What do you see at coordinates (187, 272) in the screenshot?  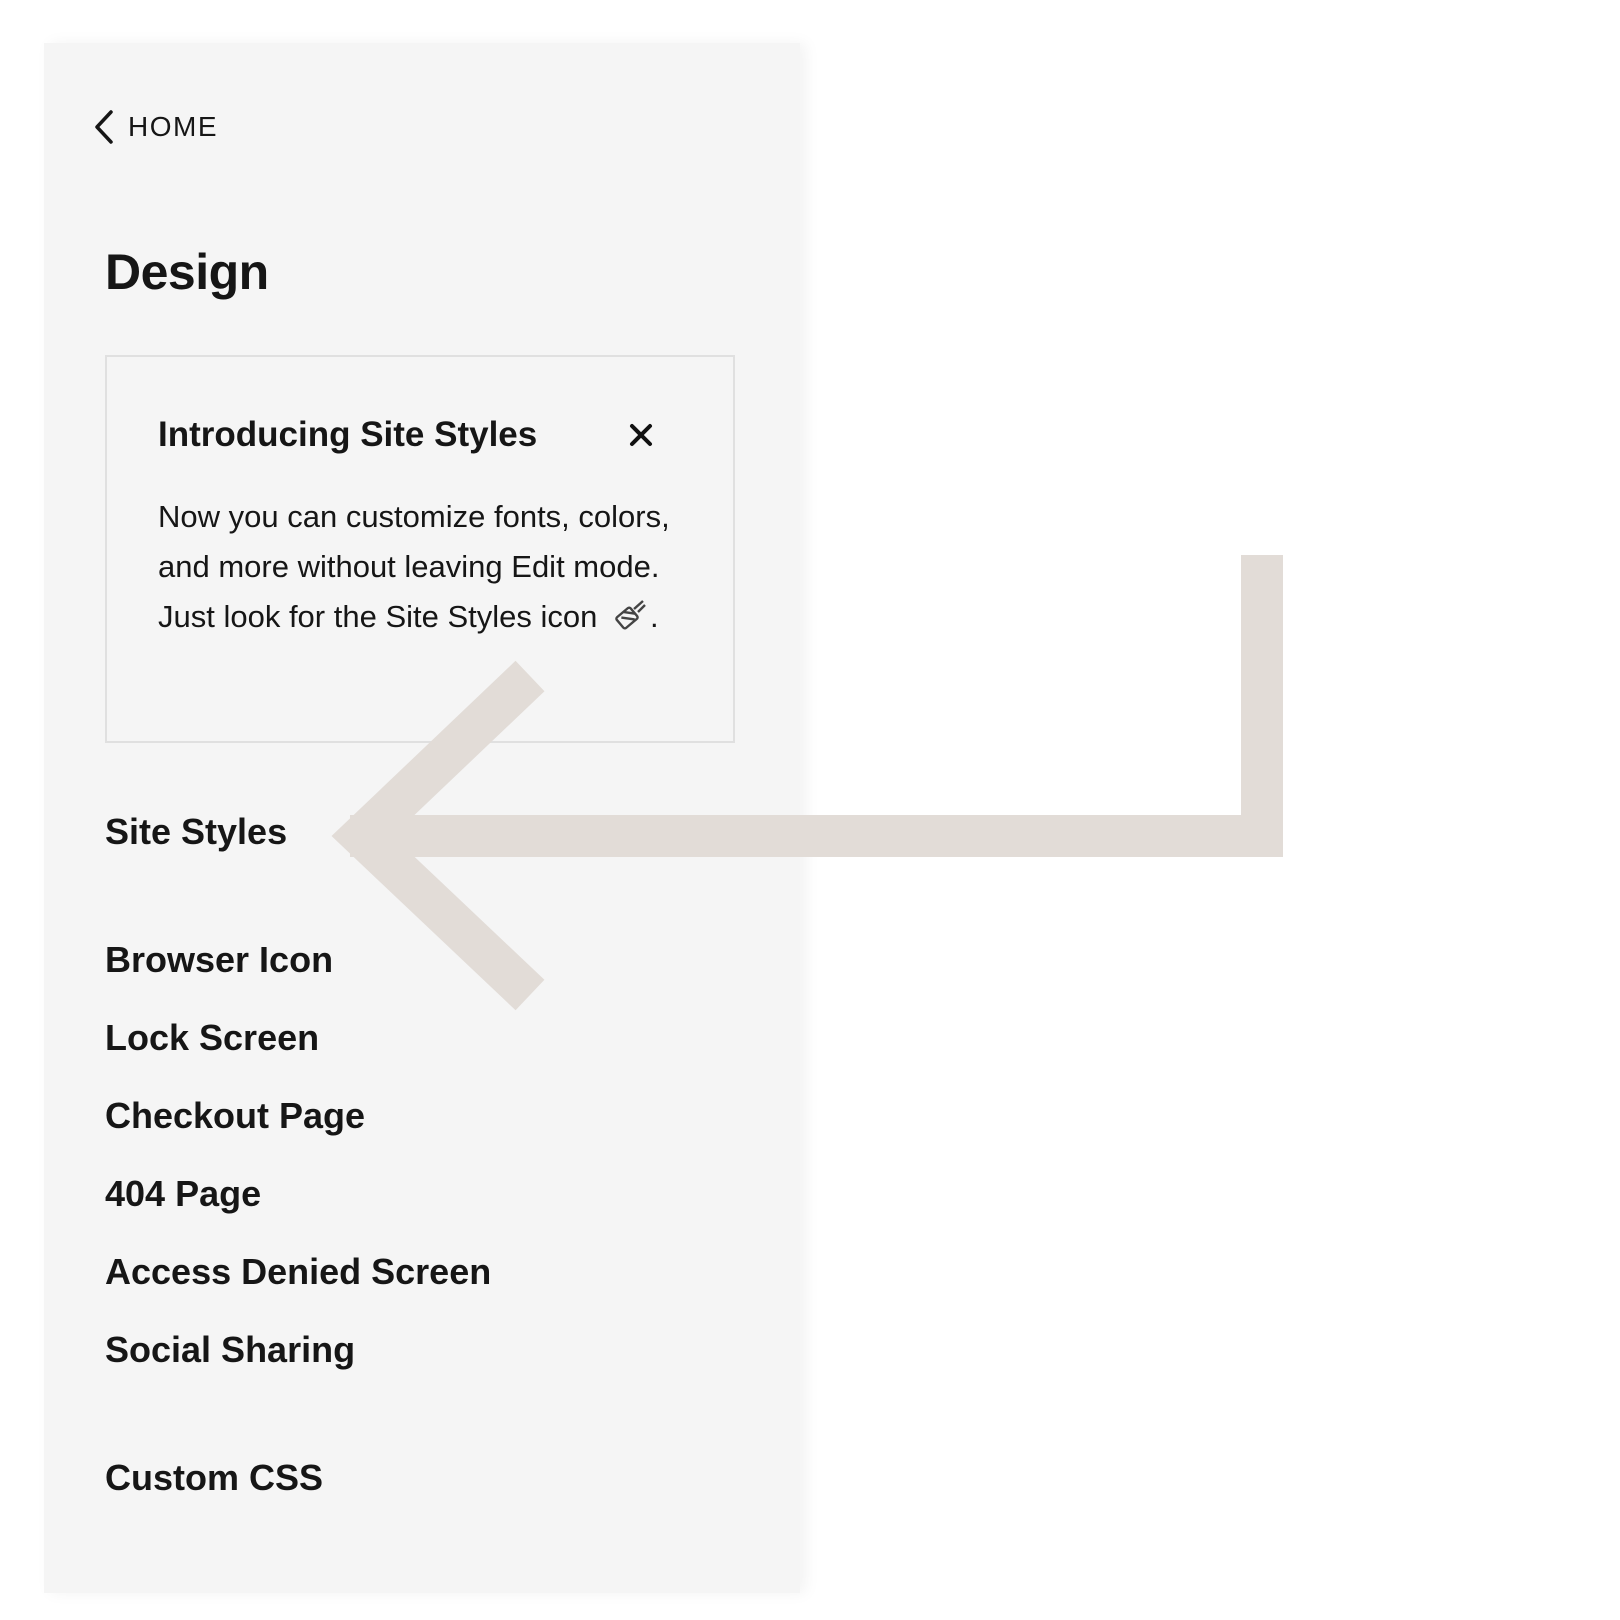 I see `page-title: Design` at bounding box center [187, 272].